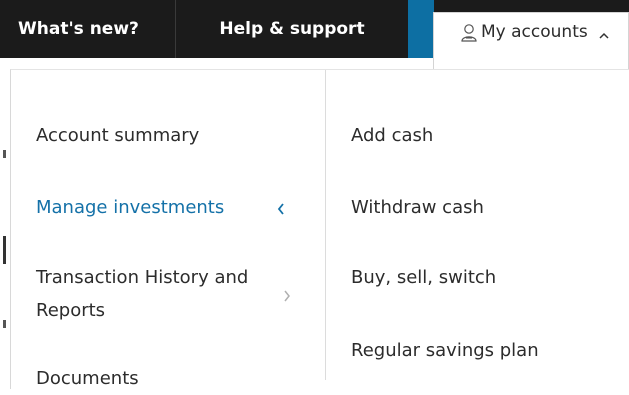 Image resolution: width=629 pixels, height=395 pixels. I want to click on menu-item-transaction-history: Transaction History and Reports, so click(156, 294).